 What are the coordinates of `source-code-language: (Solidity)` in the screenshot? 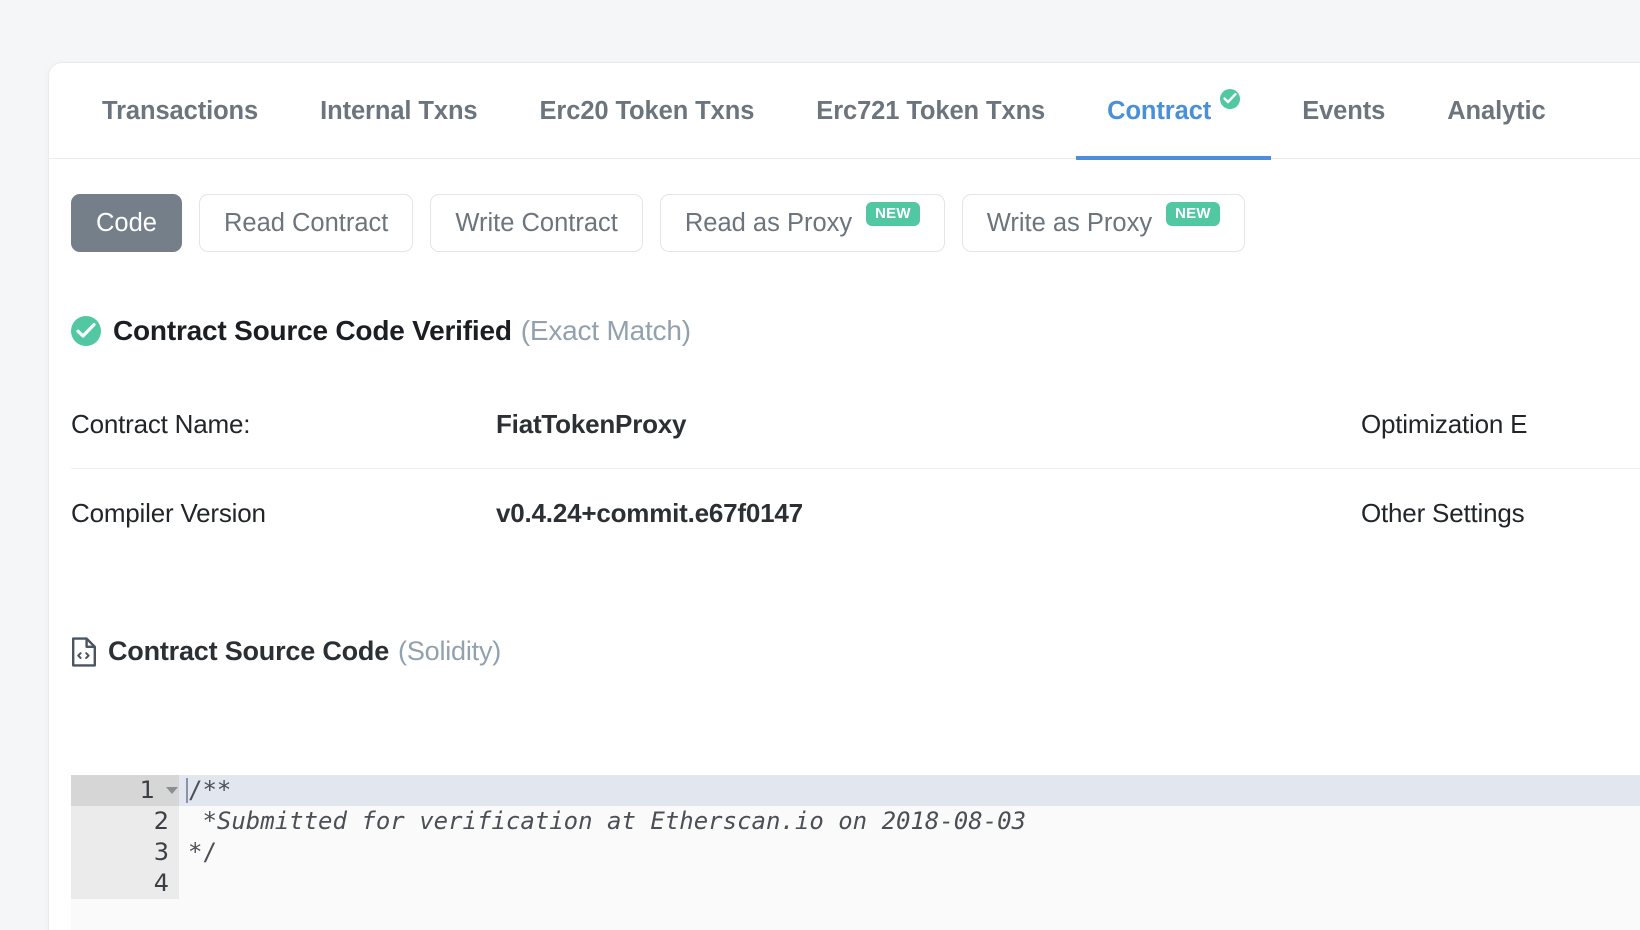 It's located at (450, 651).